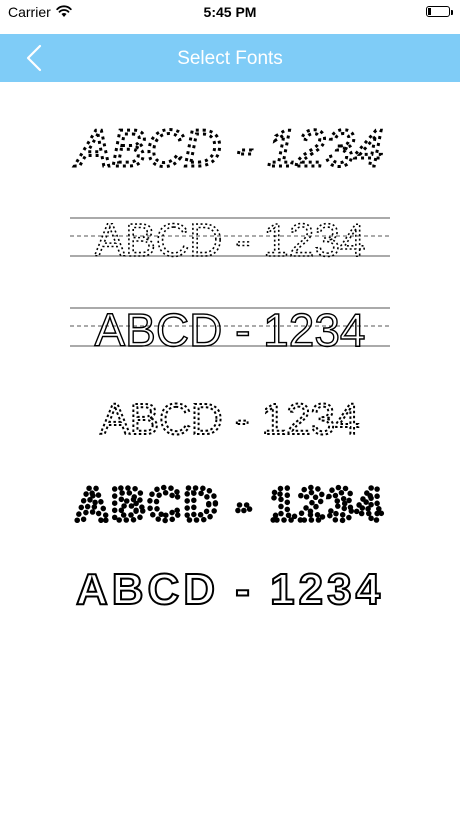  I want to click on page-title: Select Fonts, so click(230, 58).